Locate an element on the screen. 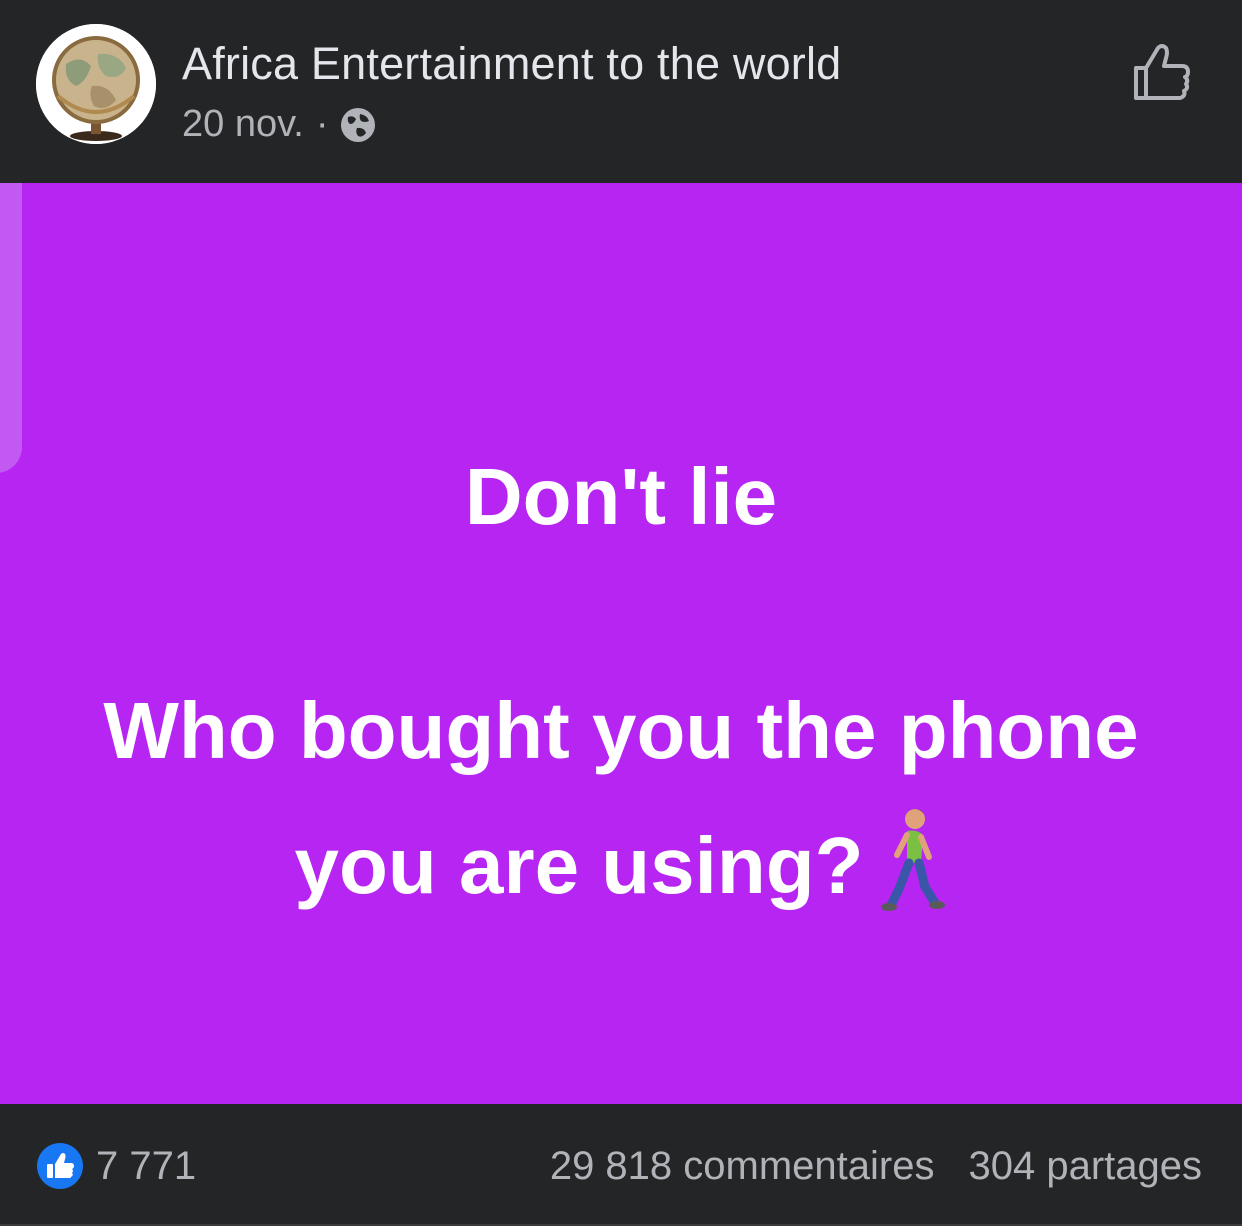  person-walking-emoji-icon is located at coordinates (912, 860).